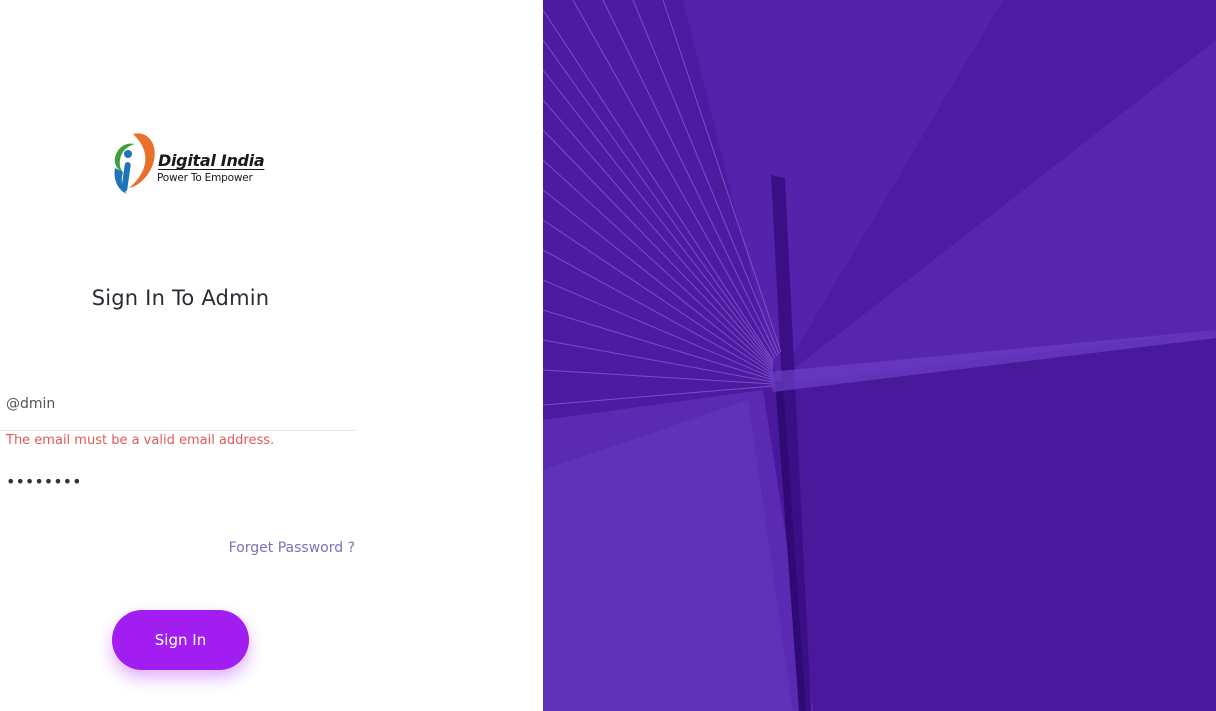 The height and width of the screenshot is (711, 1216). Describe the element at coordinates (180, 298) in the screenshot. I see `page-title: Sign In To Admin` at that location.